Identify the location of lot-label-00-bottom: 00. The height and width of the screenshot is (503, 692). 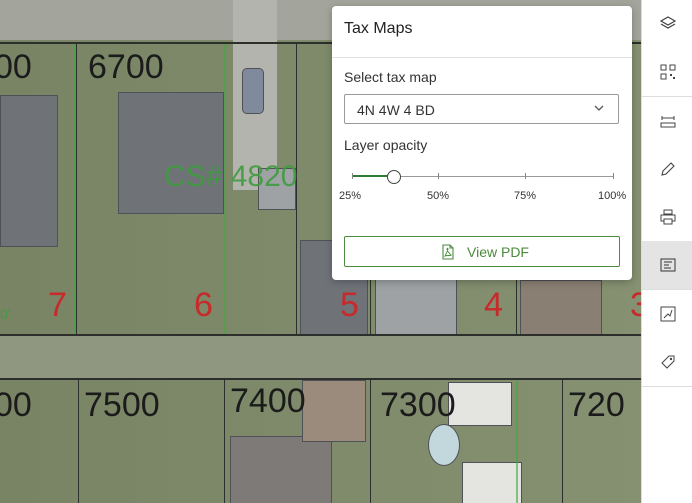
(16, 405).